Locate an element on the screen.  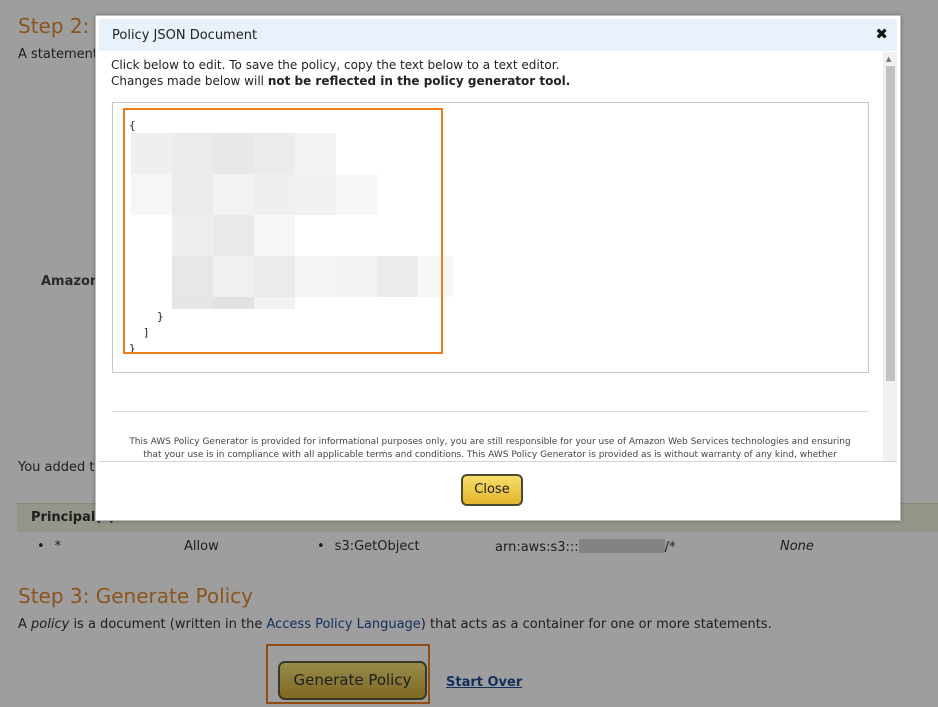
scroll-up-icon: ▲ is located at coordinates (888, 59).